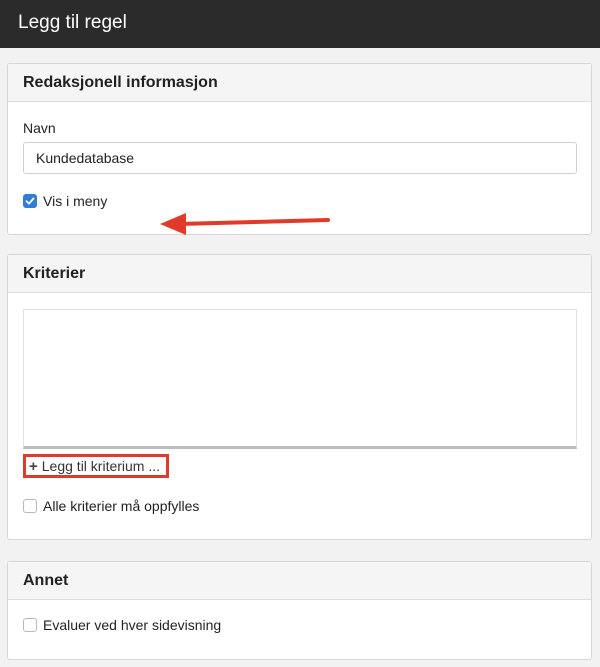  Describe the element at coordinates (245, 224) in the screenshot. I see `annotation-arrow-icon` at that location.